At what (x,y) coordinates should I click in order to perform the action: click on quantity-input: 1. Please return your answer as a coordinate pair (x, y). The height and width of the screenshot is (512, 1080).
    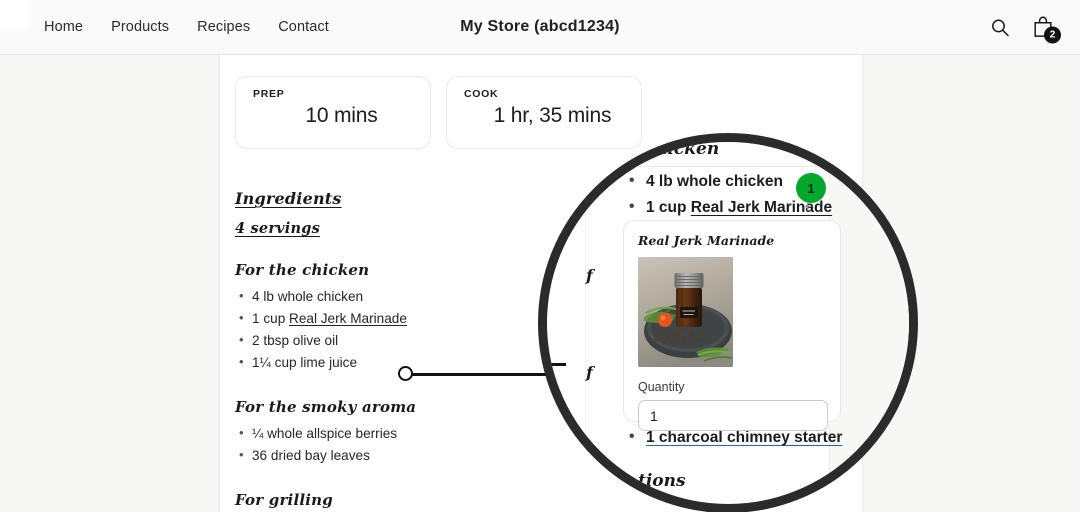
    Looking at the image, I should click on (733, 415).